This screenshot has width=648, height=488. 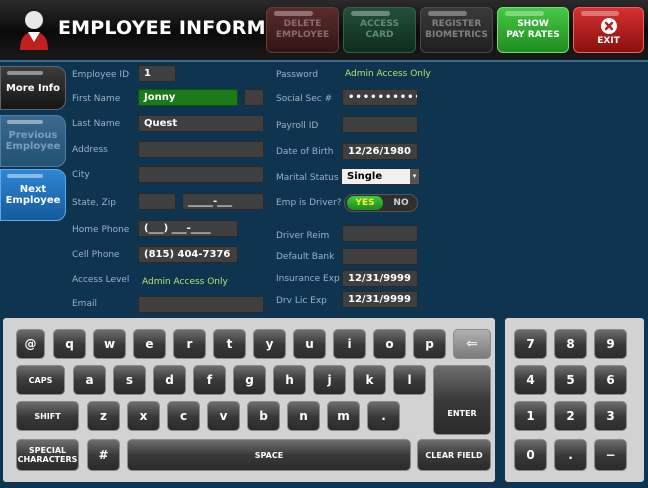 What do you see at coordinates (533, 30) in the screenshot?
I see `show-pay-rates-button: SHOW PAY RATES` at bounding box center [533, 30].